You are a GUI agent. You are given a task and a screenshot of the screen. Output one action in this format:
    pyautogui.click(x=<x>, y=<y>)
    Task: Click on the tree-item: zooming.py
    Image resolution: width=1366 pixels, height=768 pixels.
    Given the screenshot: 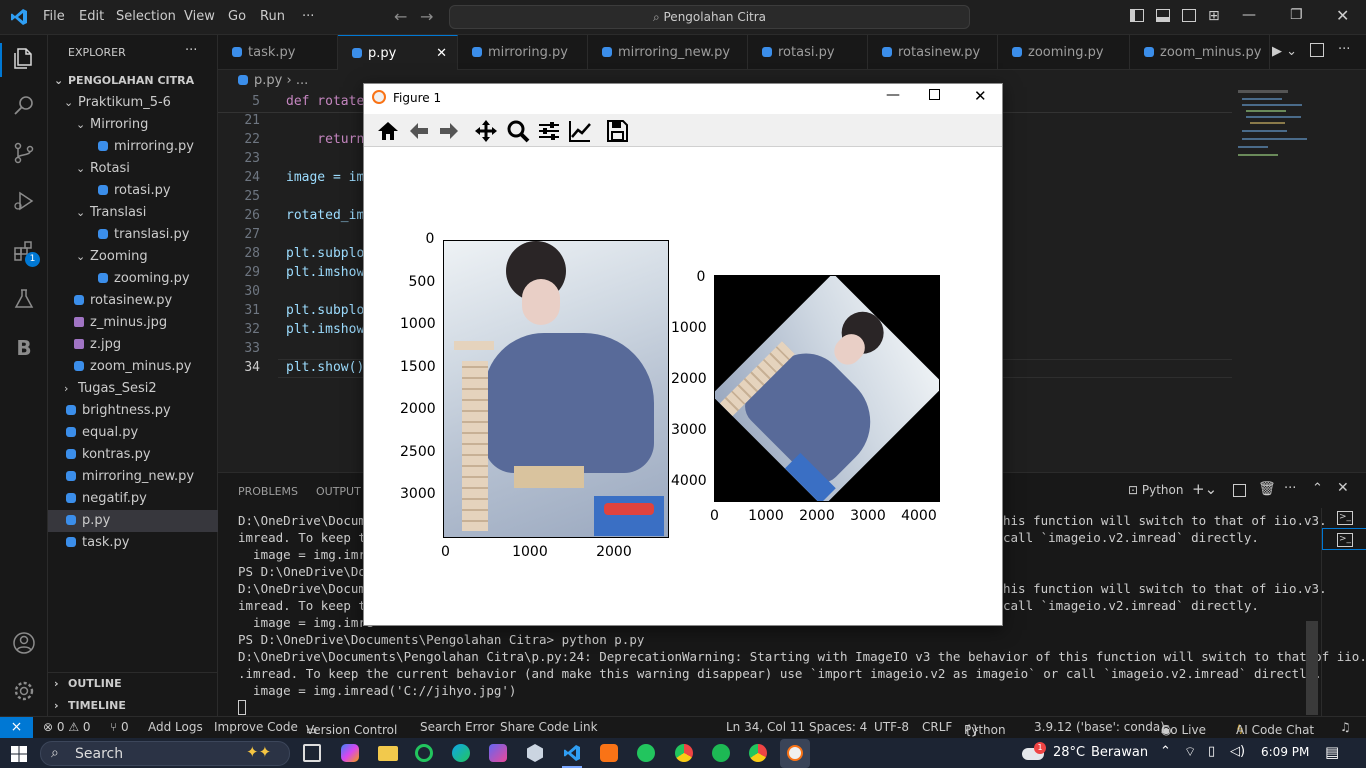 What is the action you would take?
    pyautogui.click(x=144, y=279)
    